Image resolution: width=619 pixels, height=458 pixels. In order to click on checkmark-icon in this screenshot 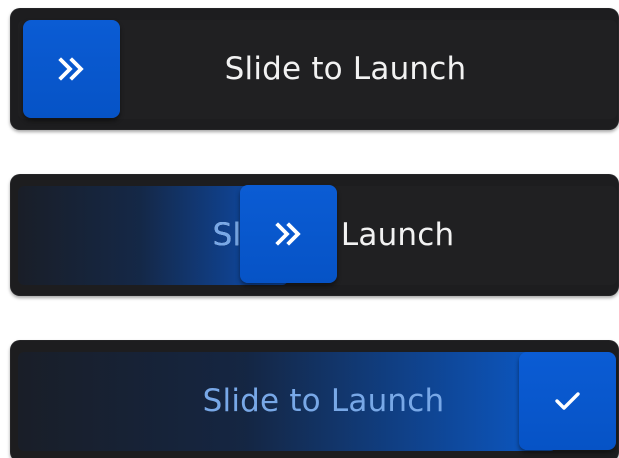, I will do `click(568, 401)`.